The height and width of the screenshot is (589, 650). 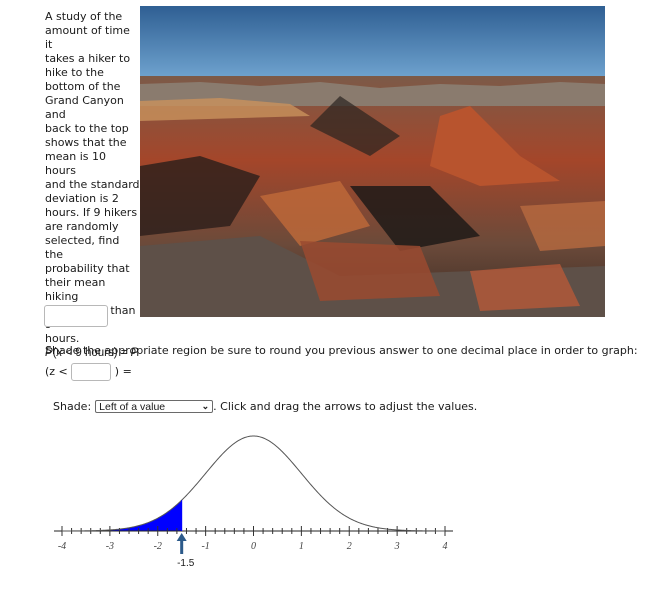 What do you see at coordinates (123, 371) in the screenshot?
I see `z-suffix: ) =` at bounding box center [123, 371].